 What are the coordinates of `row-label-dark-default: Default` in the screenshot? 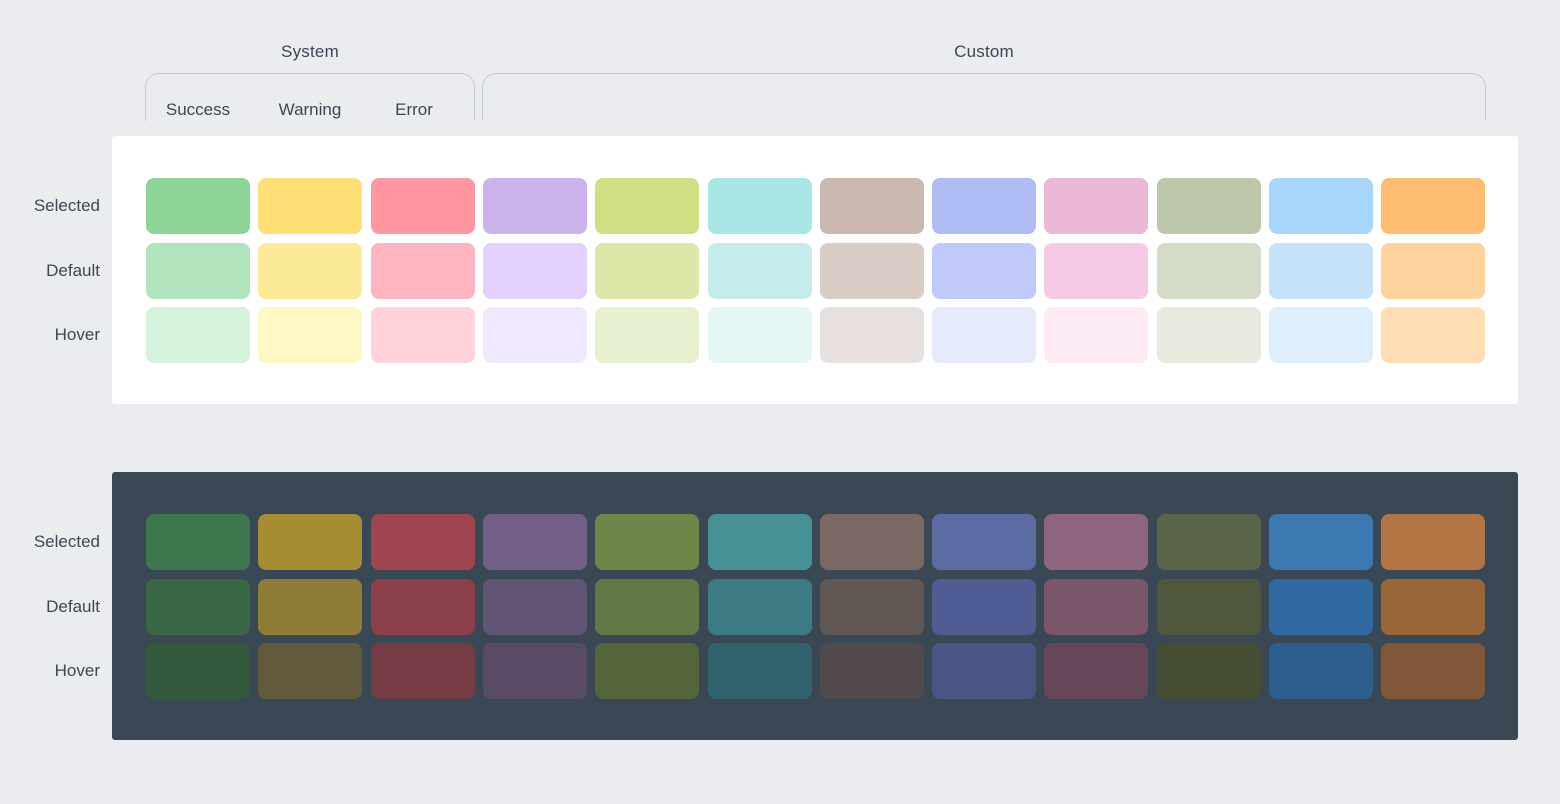 It's located at (73, 606).